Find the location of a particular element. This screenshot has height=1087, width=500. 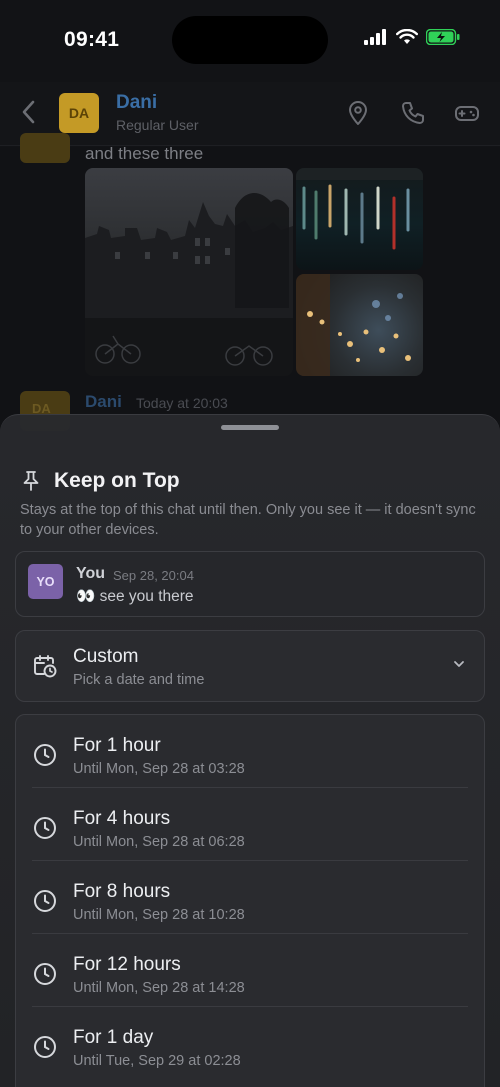

avatar: YO is located at coordinates (45, 581).